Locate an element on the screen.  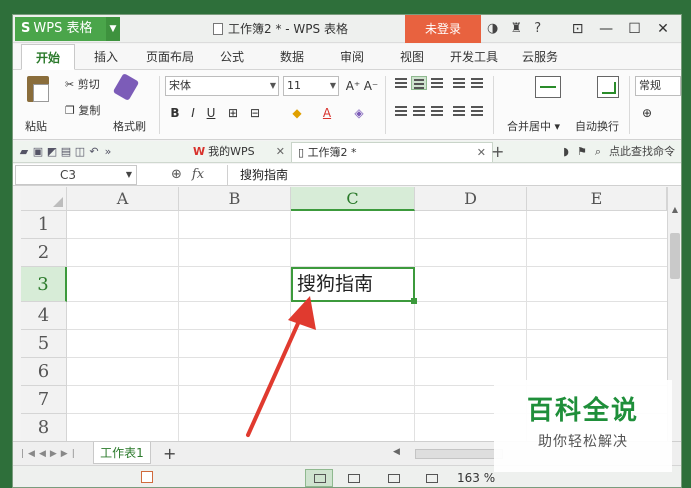
undo-icon: ↶ is located at coordinates (94, 152).